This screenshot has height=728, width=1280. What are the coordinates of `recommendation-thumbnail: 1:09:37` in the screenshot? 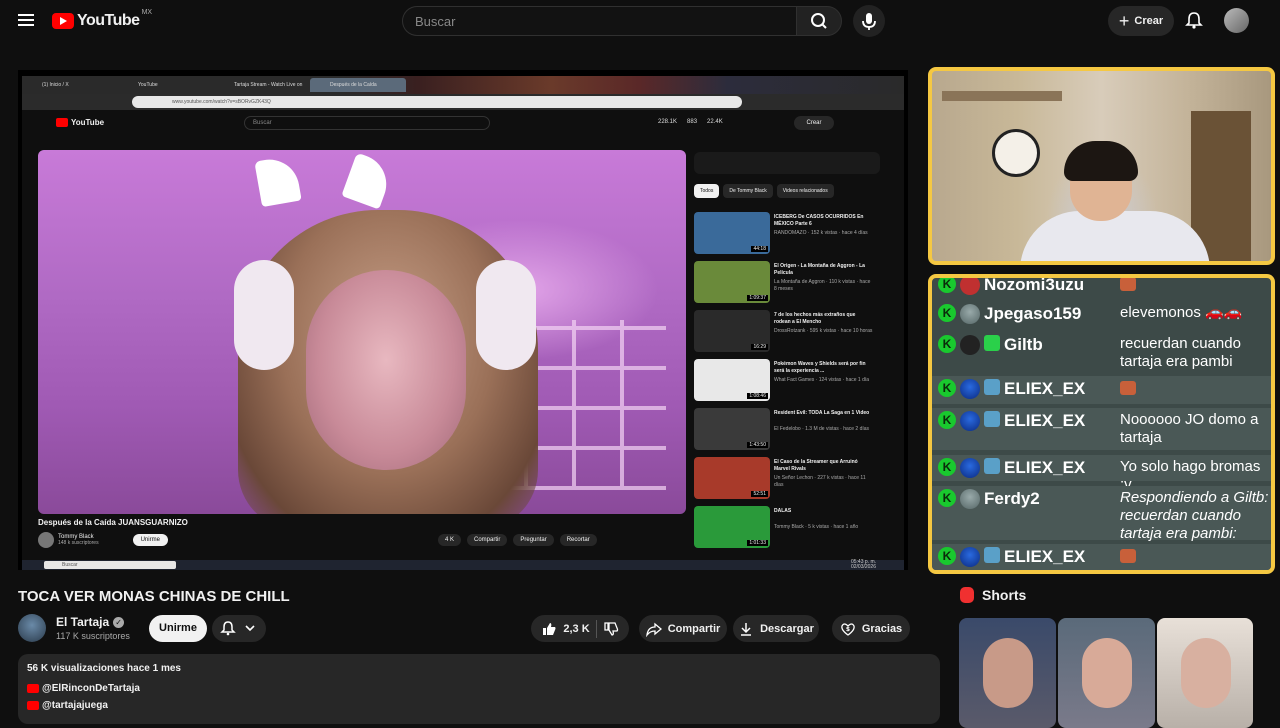 It's located at (732, 282).